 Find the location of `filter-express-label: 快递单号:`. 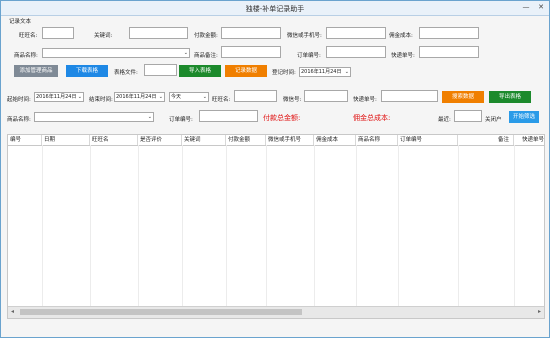

filter-express-label: 快递单号: is located at coordinates (365, 100).